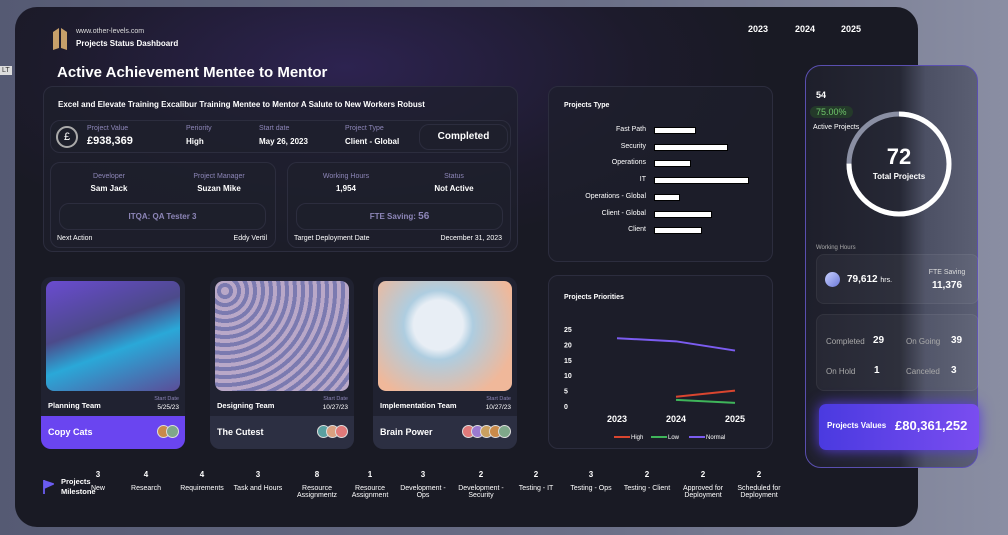  Describe the element at coordinates (454, 188) in the screenshot. I see `status-value: Not Active` at that location.